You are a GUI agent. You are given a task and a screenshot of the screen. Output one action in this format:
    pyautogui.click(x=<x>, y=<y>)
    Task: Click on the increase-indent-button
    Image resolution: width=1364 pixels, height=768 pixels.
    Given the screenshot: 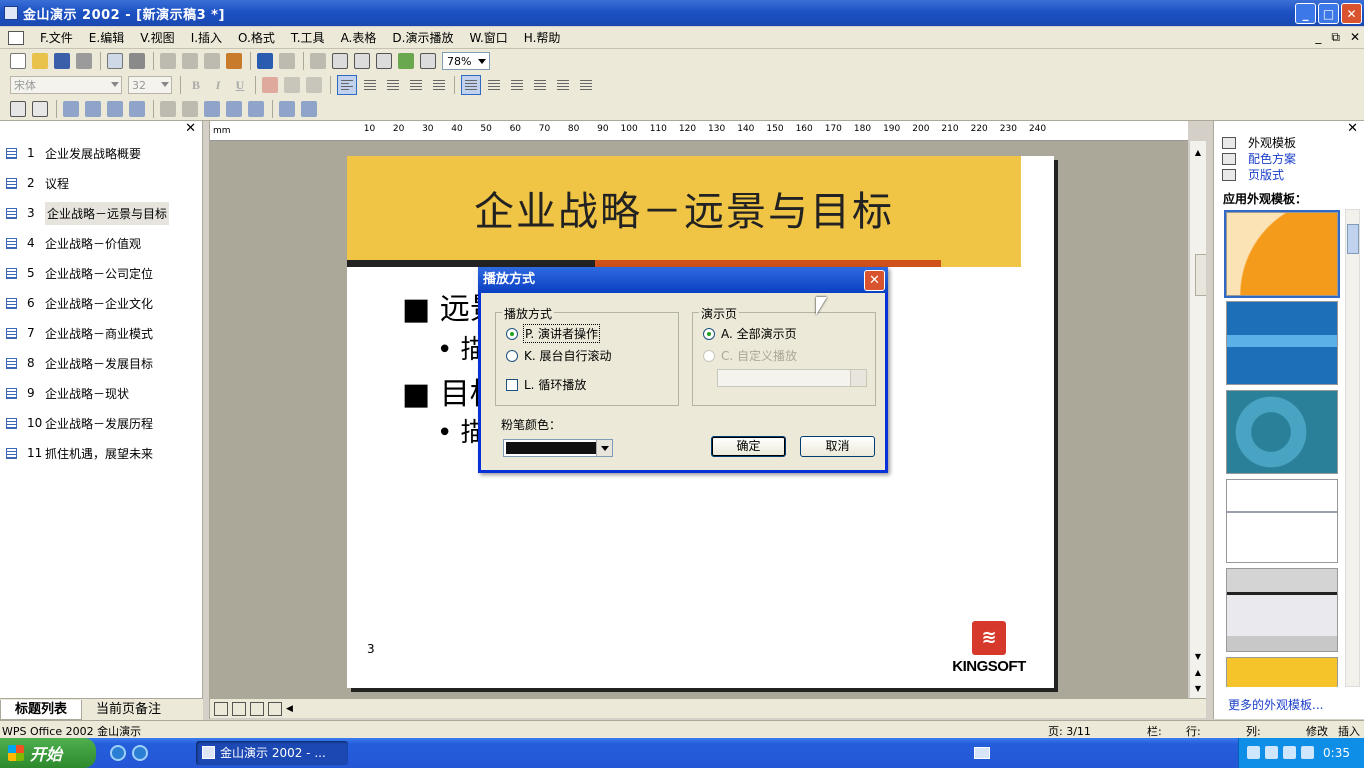 What is the action you would take?
    pyautogui.click(x=540, y=85)
    